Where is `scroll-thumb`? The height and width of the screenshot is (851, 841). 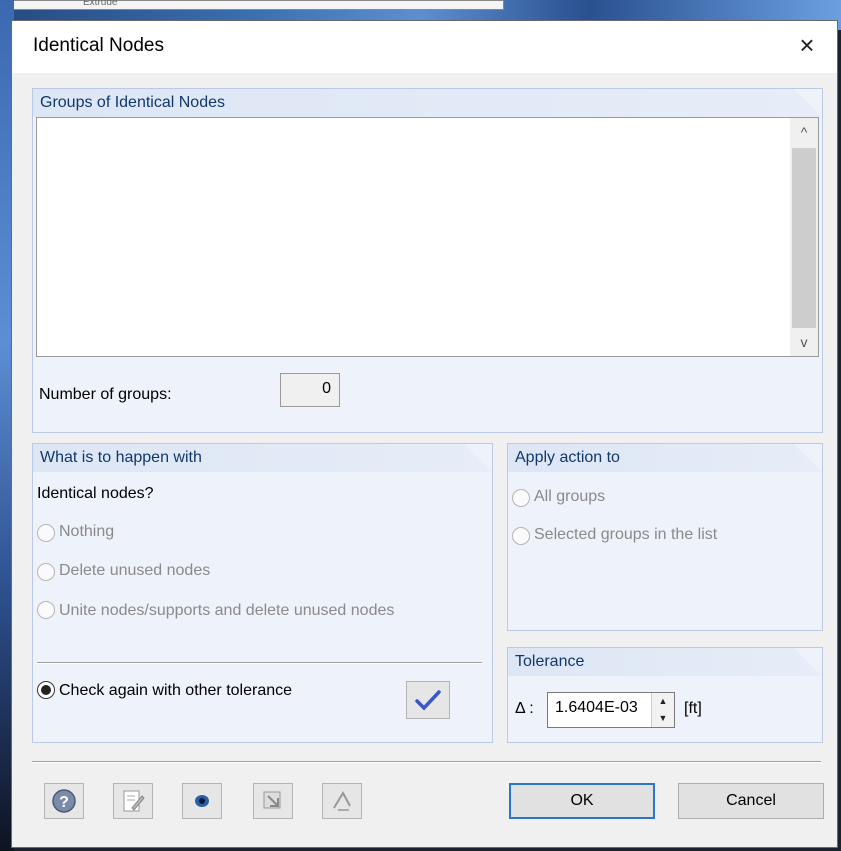 scroll-thumb is located at coordinates (804, 238).